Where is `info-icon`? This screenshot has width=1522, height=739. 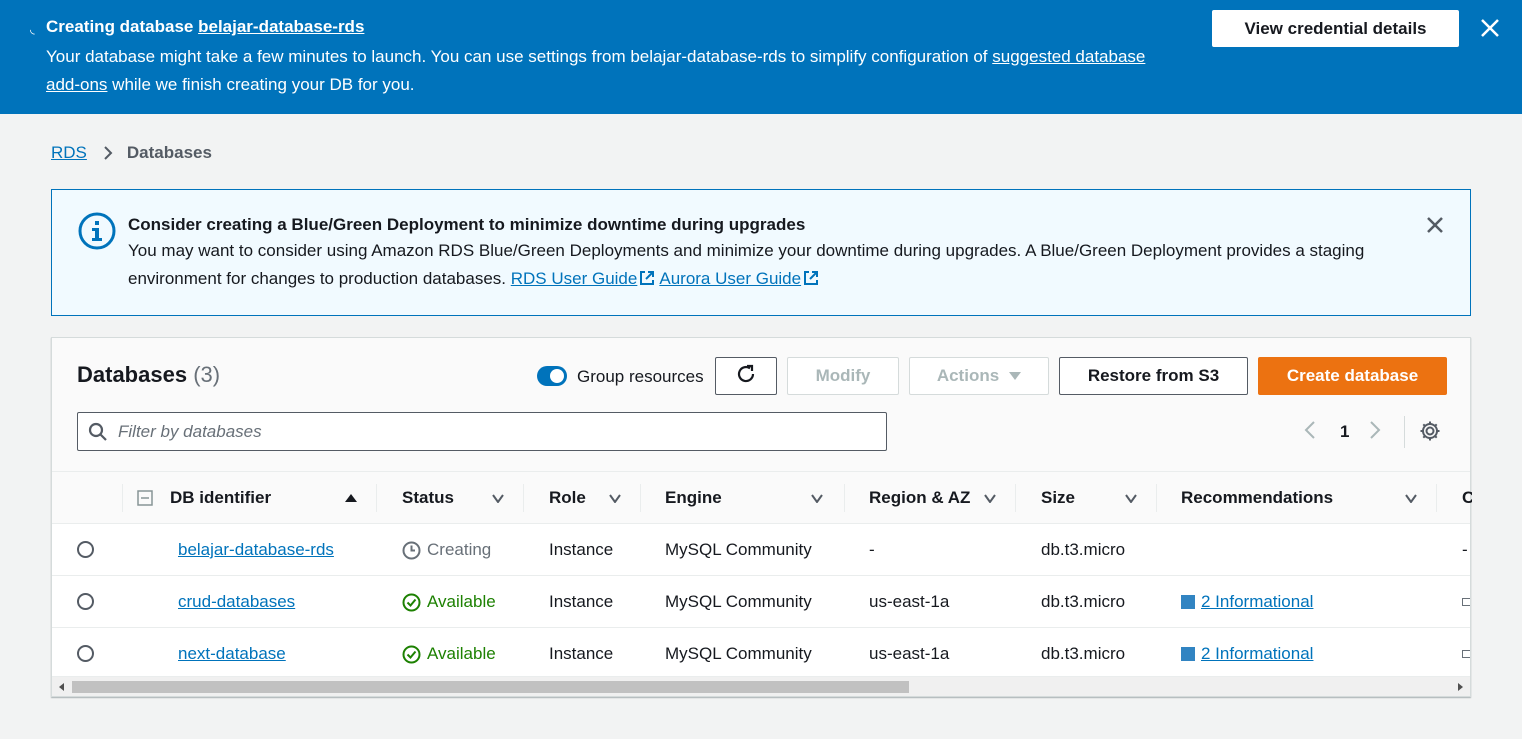 info-icon is located at coordinates (97, 233).